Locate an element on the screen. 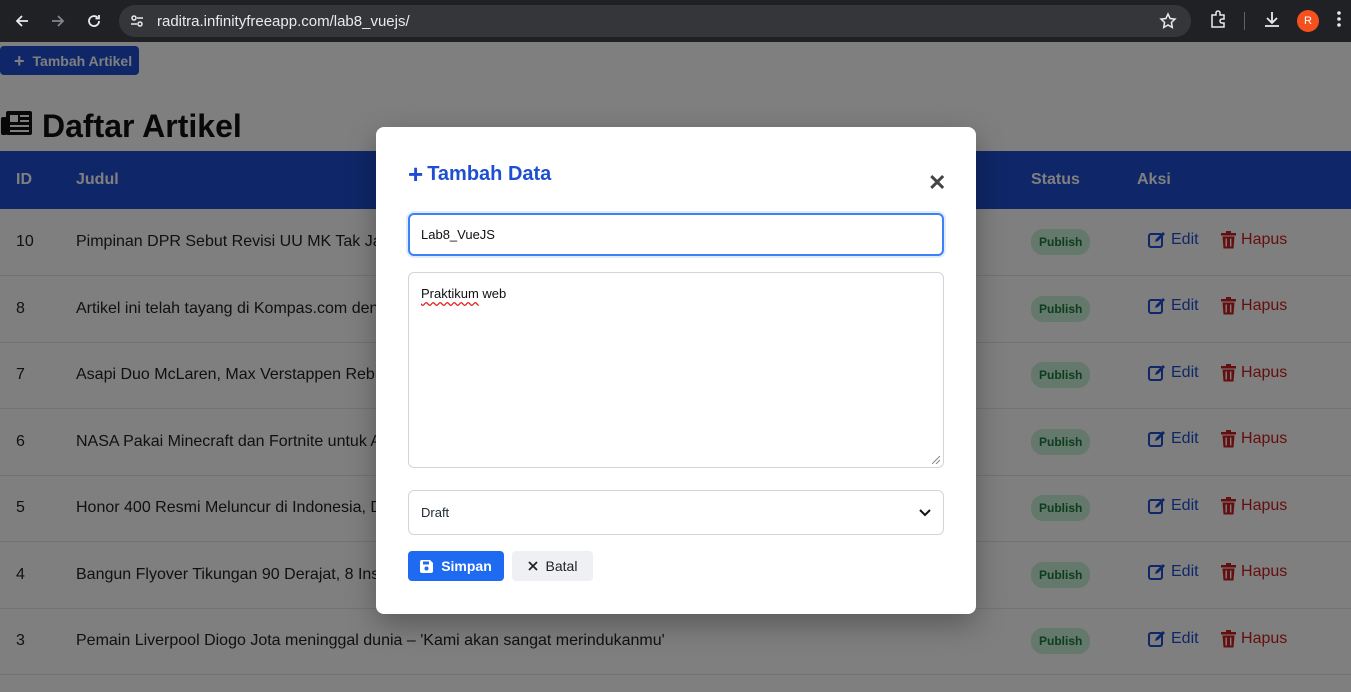 The image size is (1351, 692). close-x-icon is located at coordinates (532, 566).